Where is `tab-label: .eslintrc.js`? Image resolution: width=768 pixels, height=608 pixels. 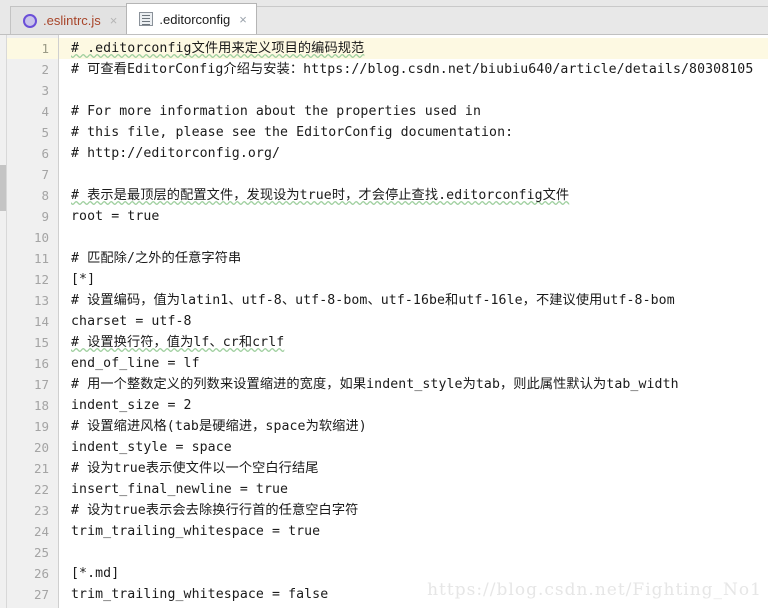 tab-label: .eslintrc.js is located at coordinates (72, 20).